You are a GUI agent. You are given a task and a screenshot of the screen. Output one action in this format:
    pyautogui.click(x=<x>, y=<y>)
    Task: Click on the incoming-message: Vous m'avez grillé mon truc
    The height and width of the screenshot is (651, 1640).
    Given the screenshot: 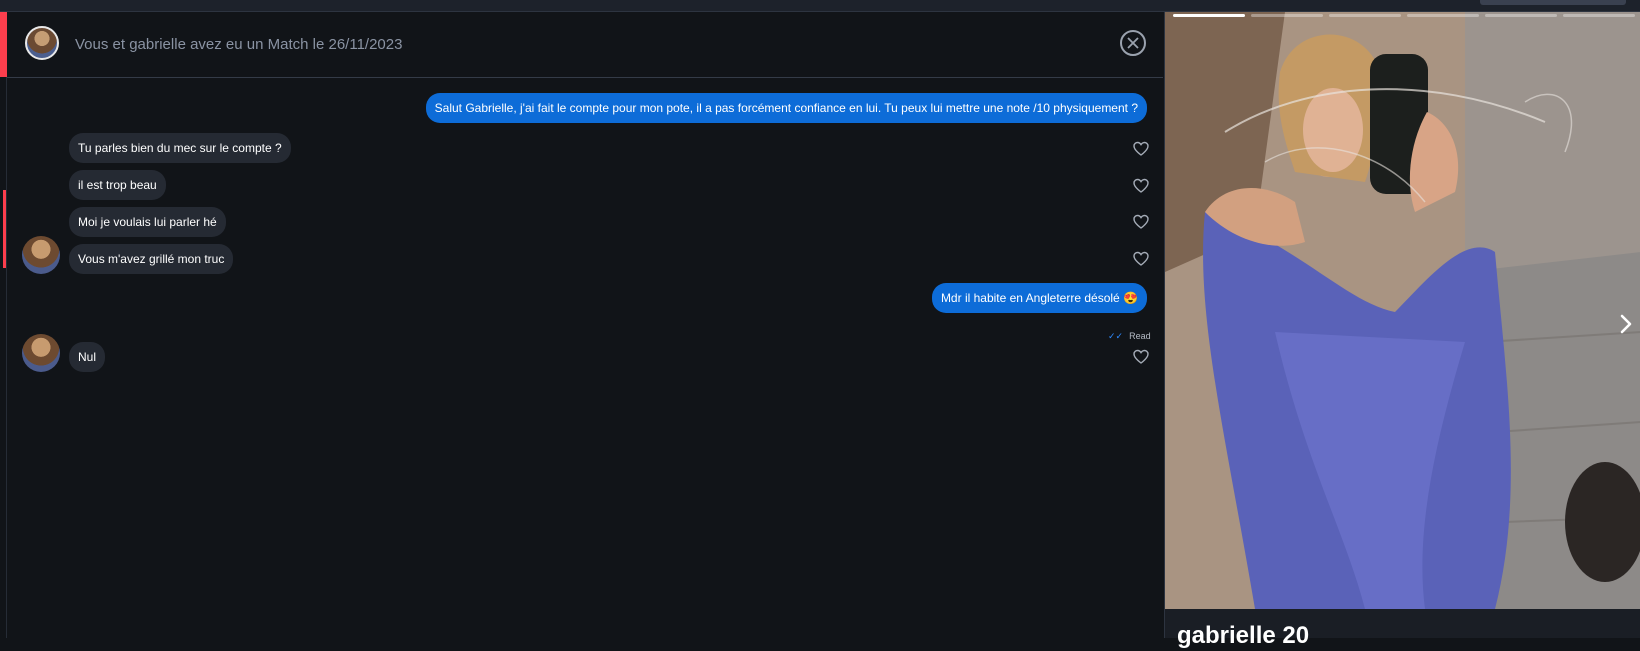 What is the action you would take?
    pyautogui.click(x=151, y=259)
    